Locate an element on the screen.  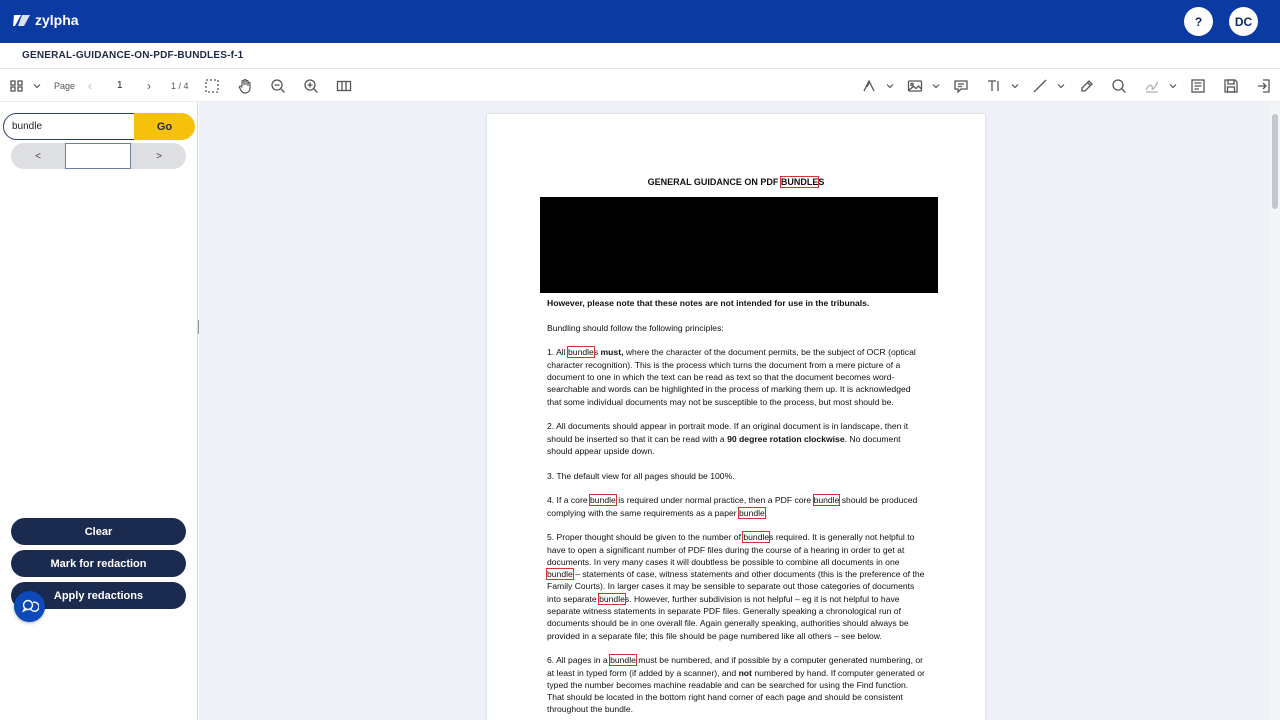
page-label: Page is located at coordinates (65, 85).